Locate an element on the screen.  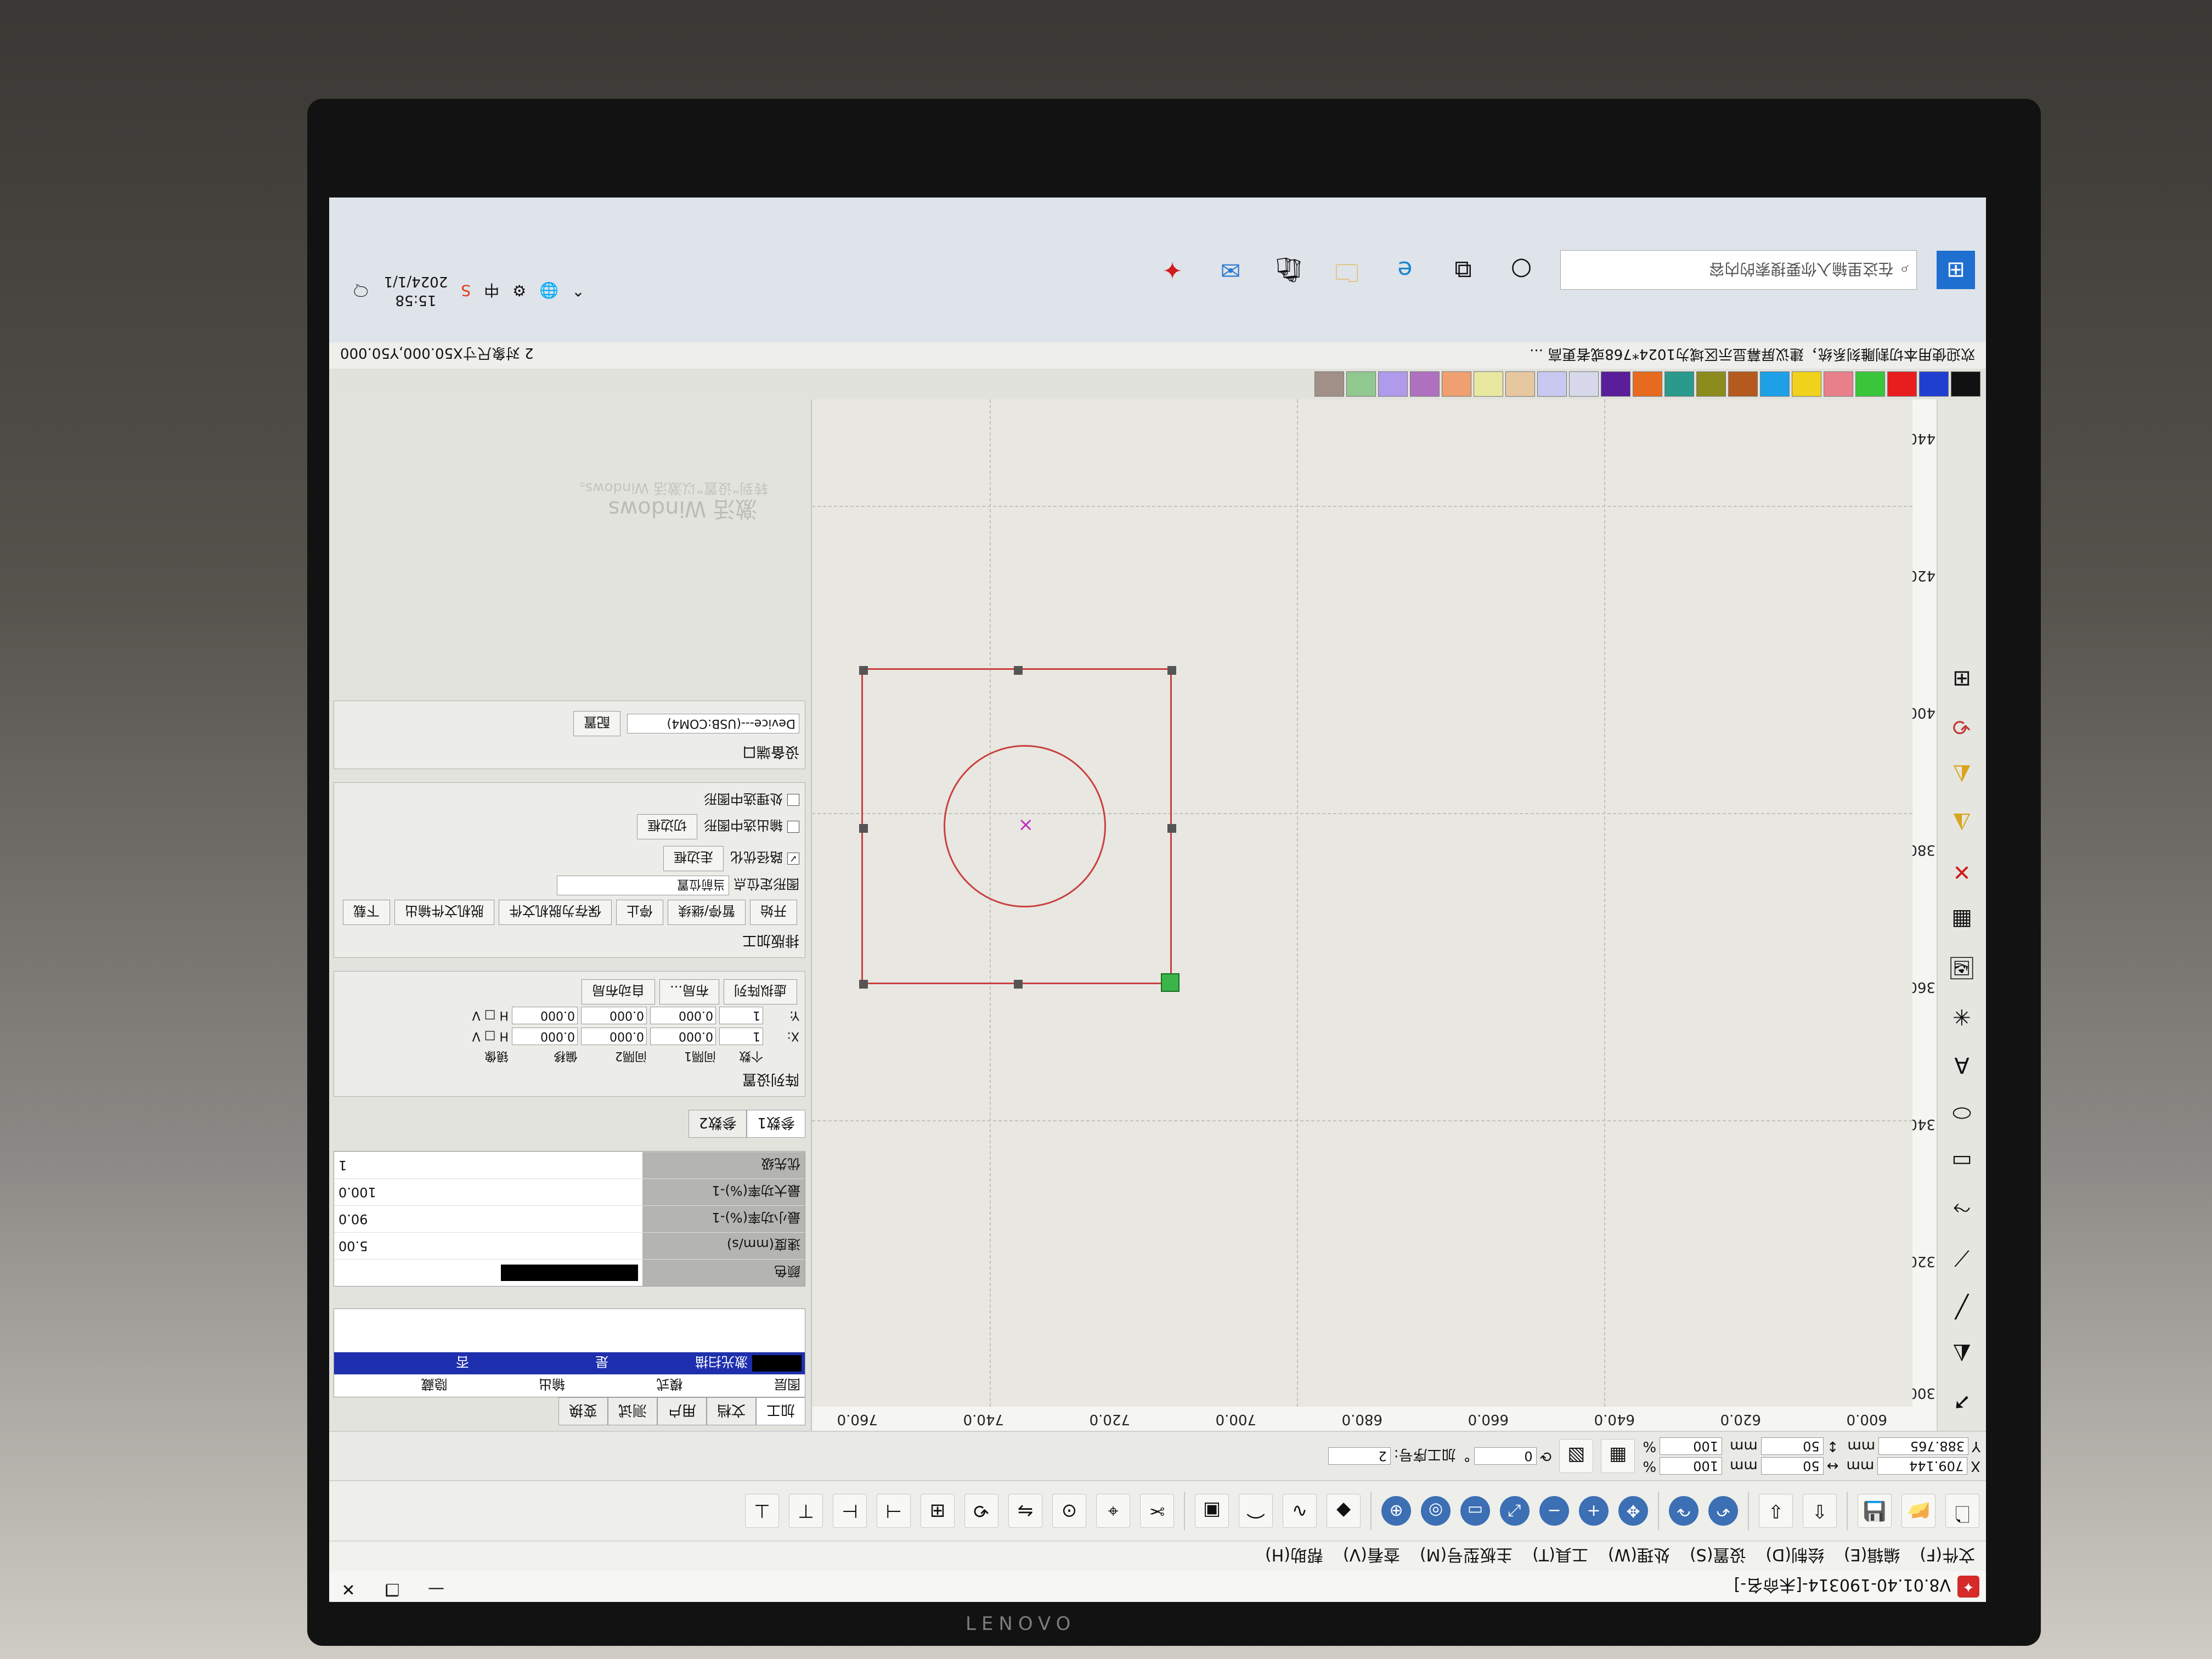
rotate-tool-icon: ⟲ is located at coordinates (1962, 727).